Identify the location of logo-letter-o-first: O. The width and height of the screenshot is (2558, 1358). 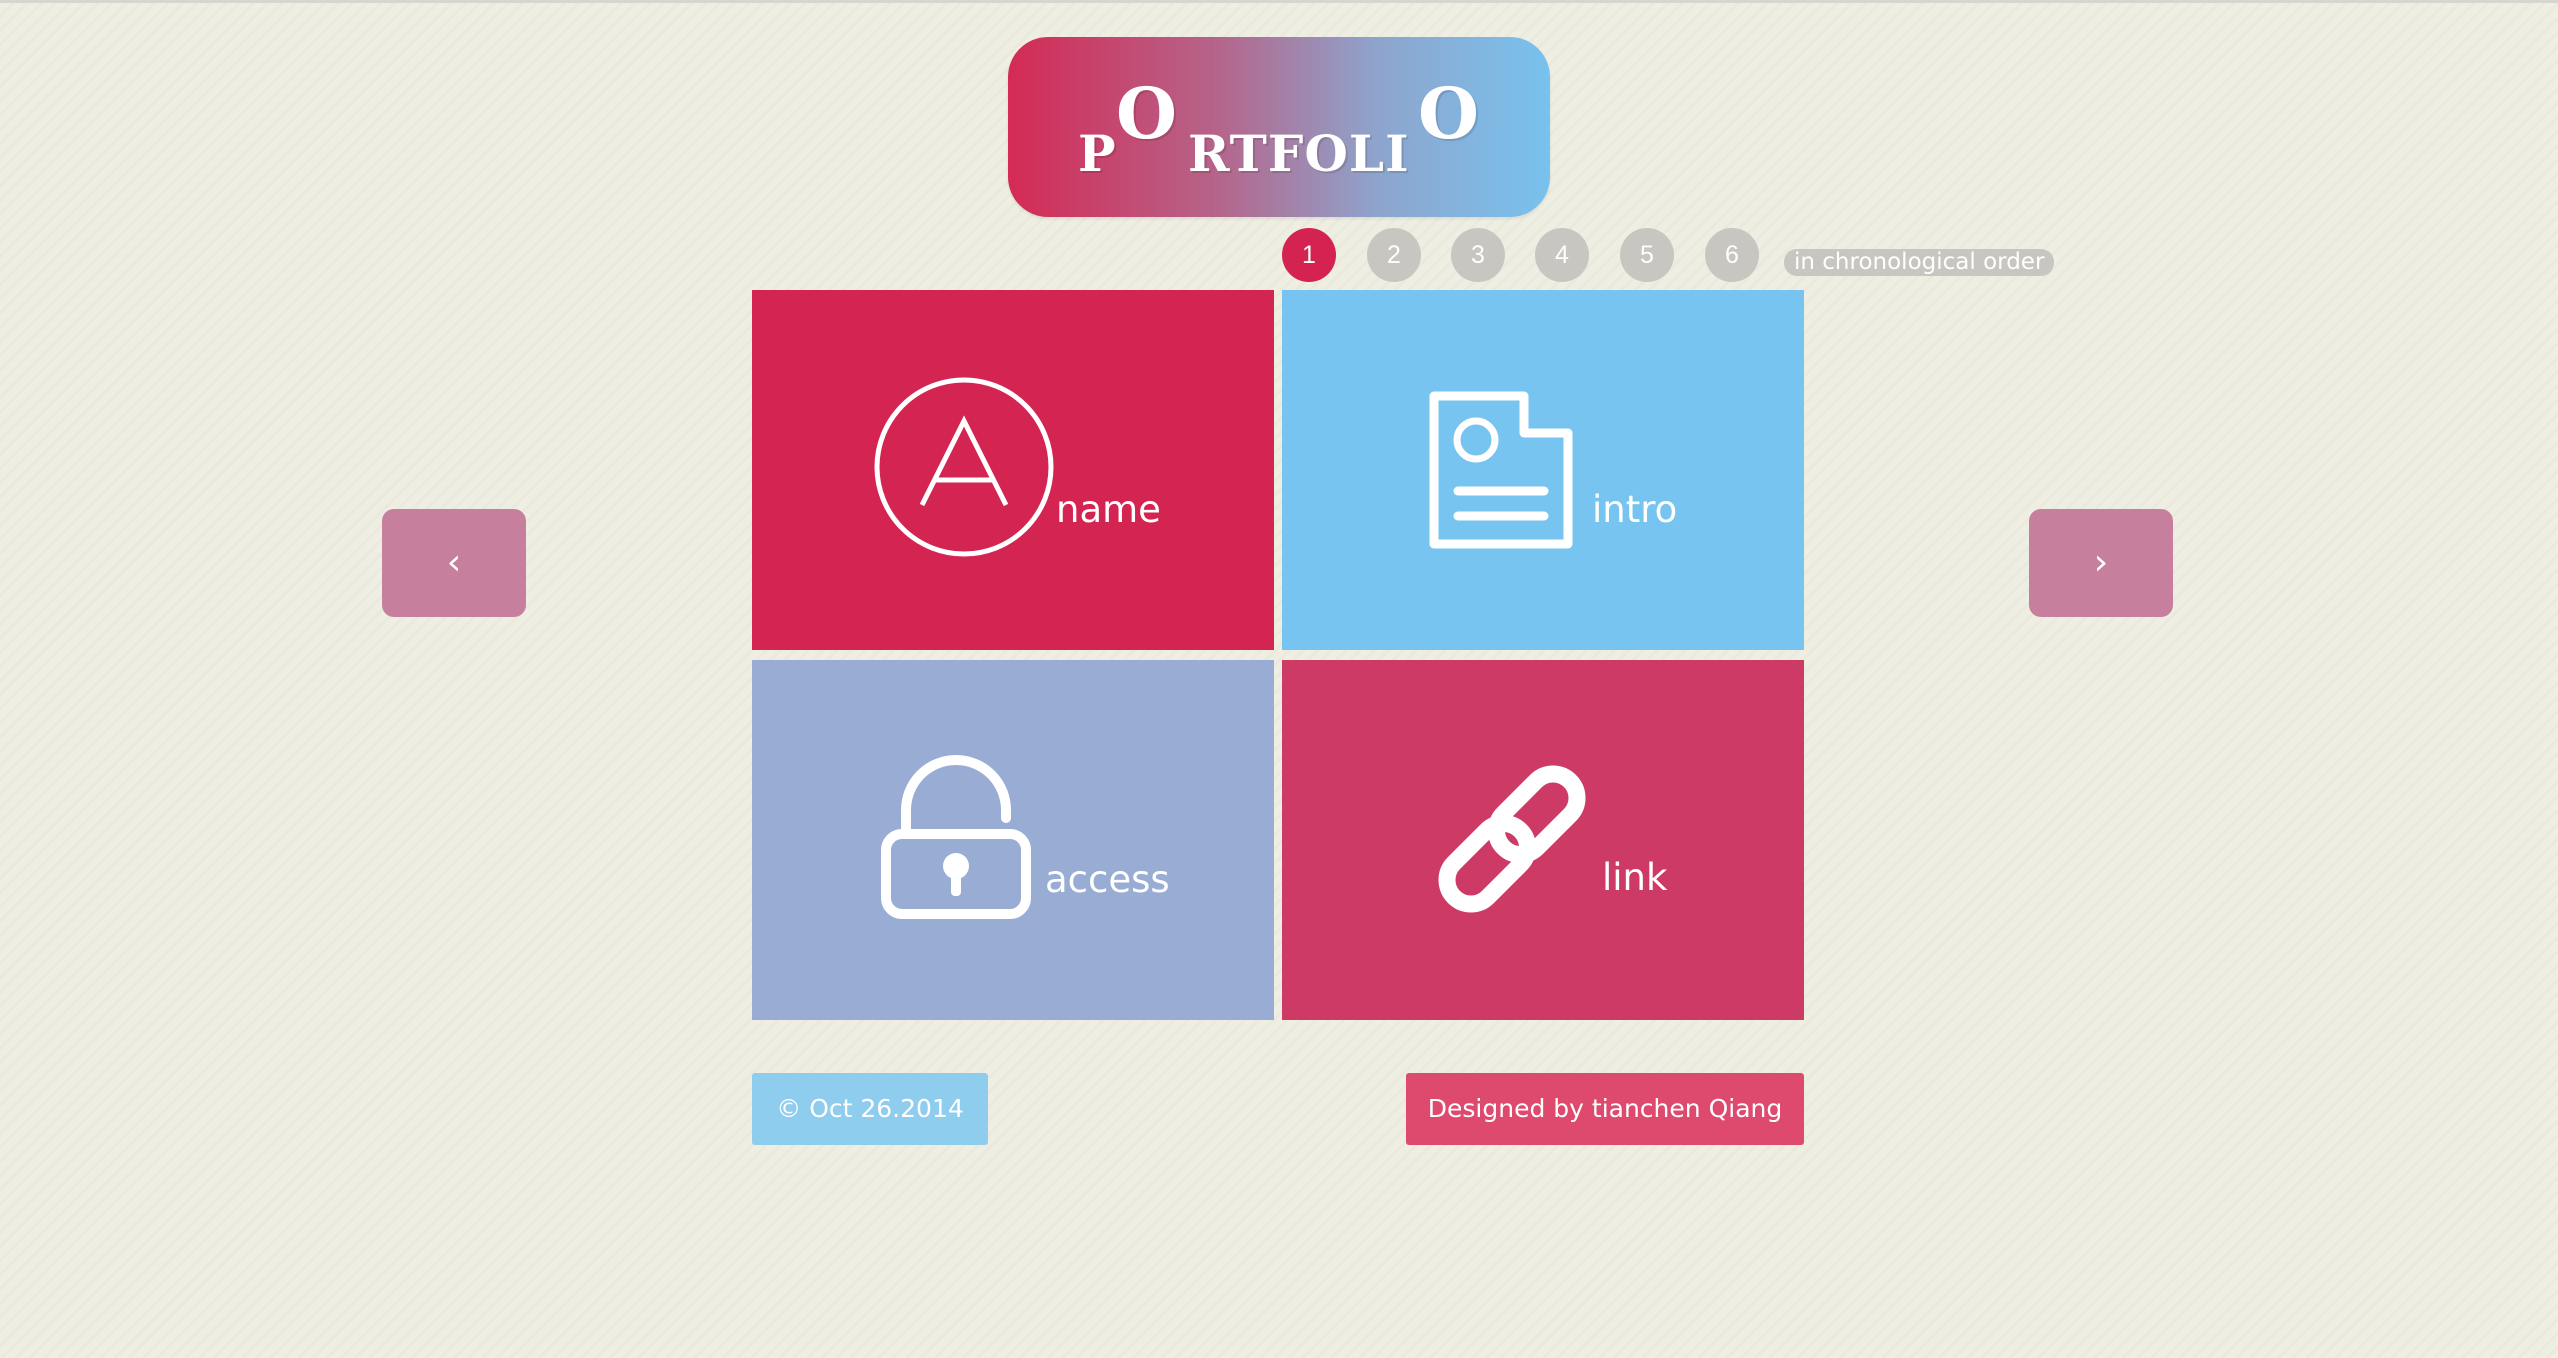
(1146, 113).